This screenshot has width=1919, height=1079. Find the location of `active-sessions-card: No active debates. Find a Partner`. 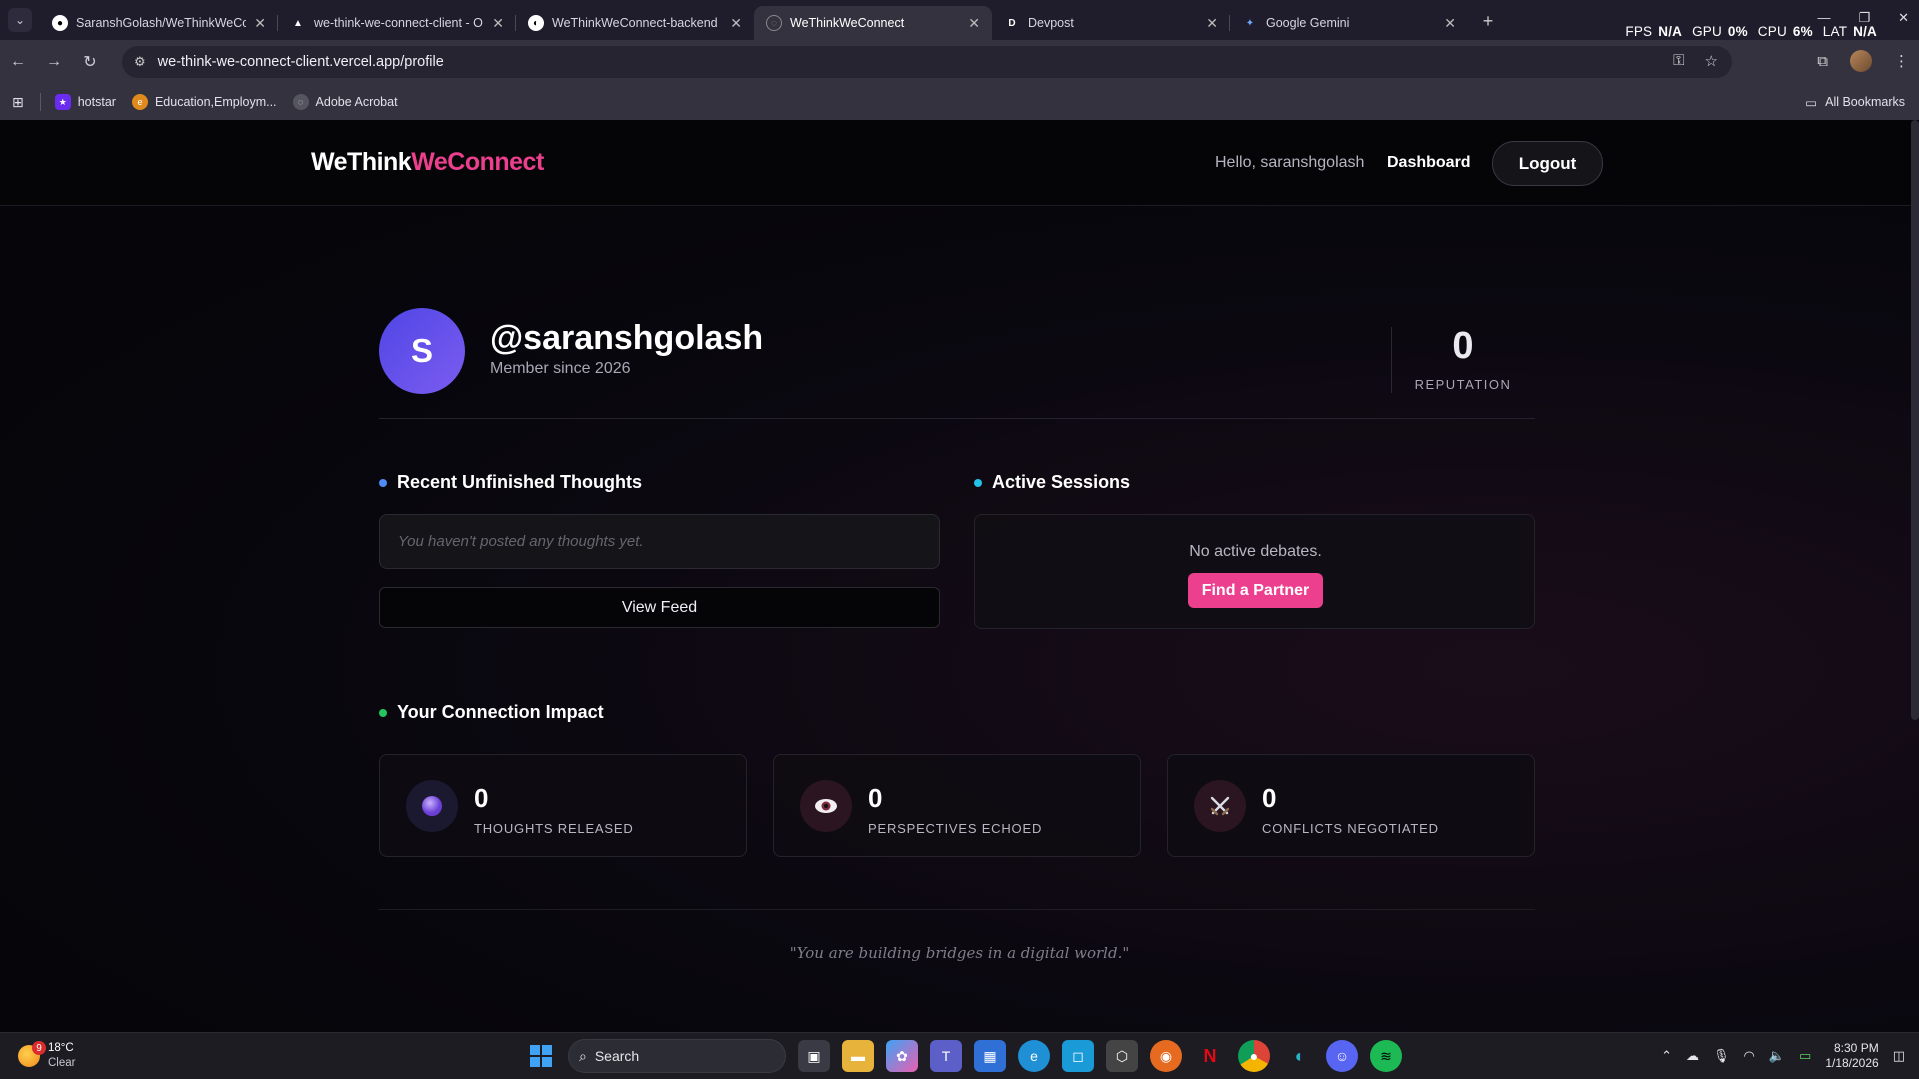

active-sessions-card: No active debates. Find a Partner is located at coordinates (1254, 571).